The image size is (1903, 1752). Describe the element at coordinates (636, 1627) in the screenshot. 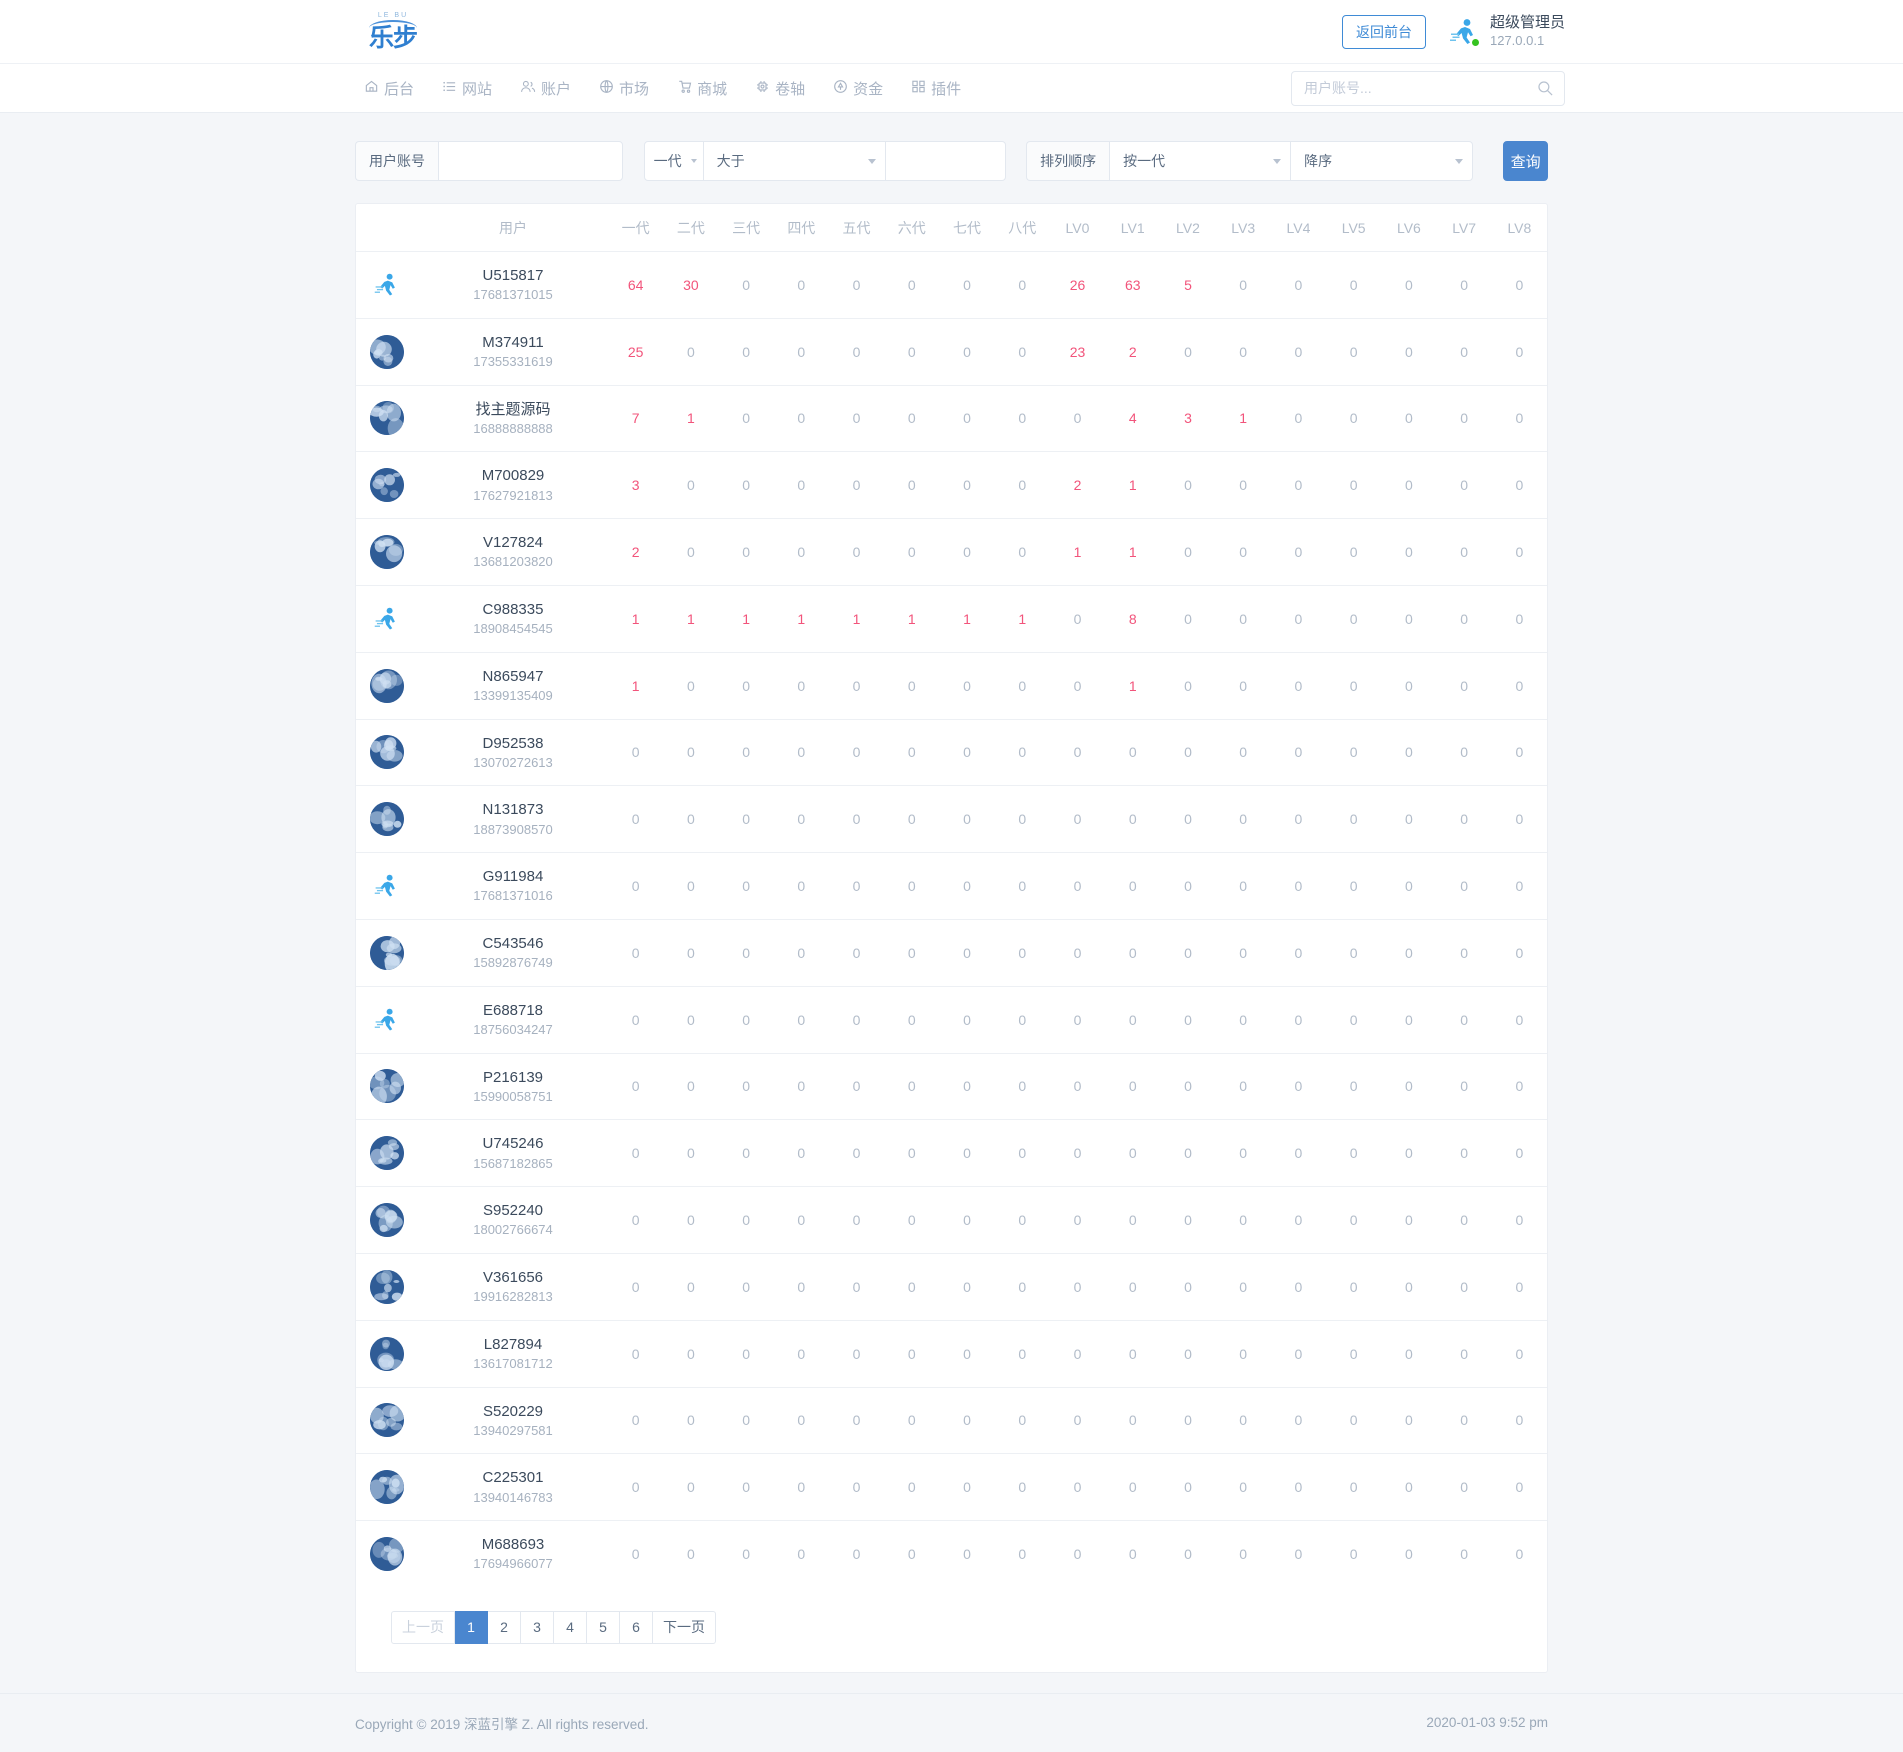

I see `pagination-page-6: 6` at that location.